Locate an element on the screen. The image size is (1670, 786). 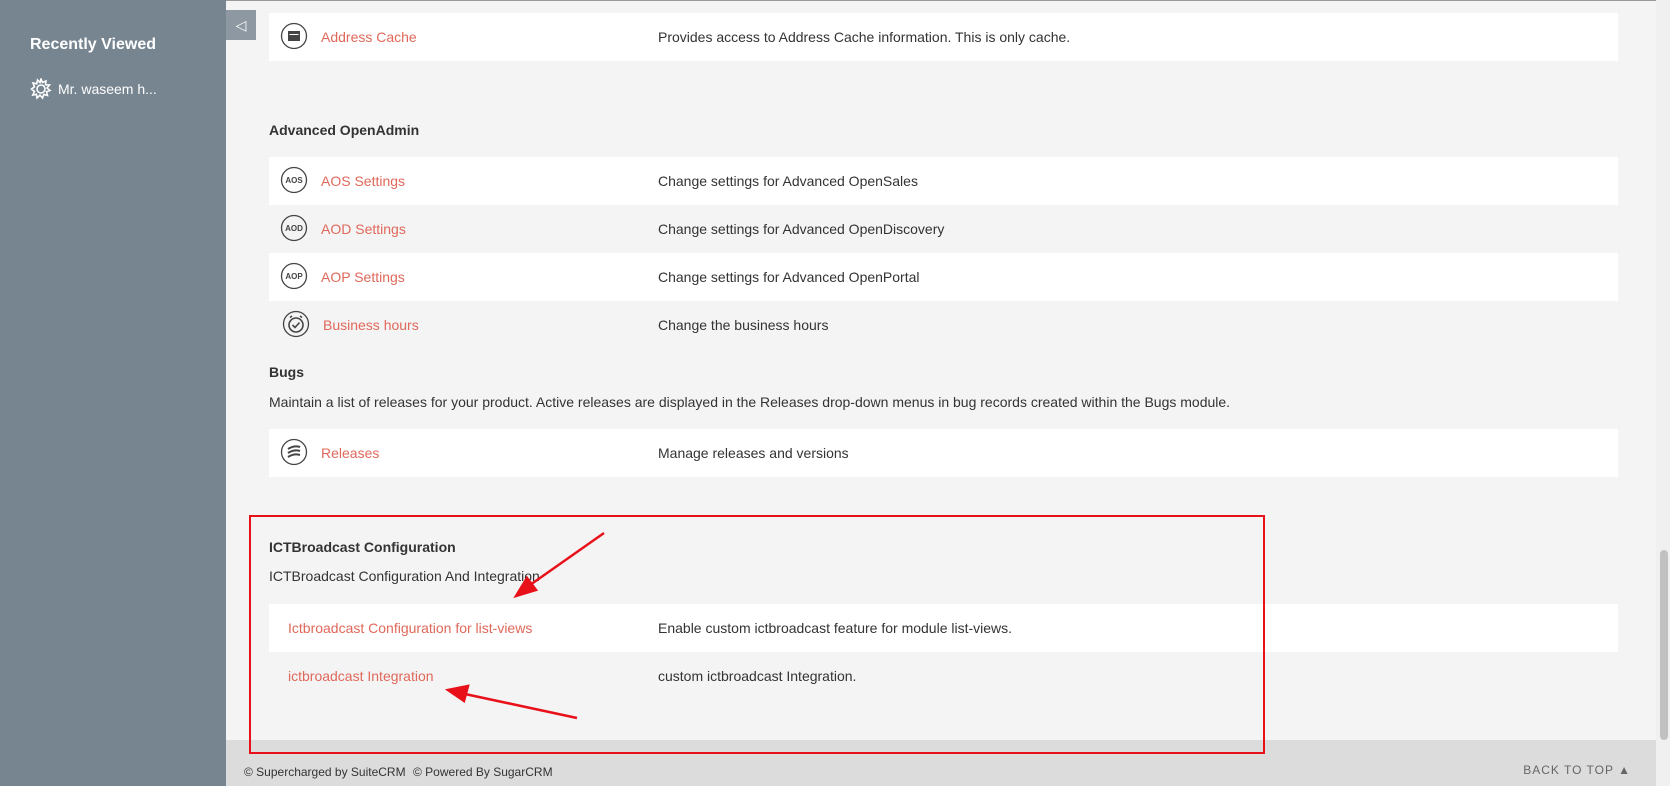
collapse-left-icon: ◁ is located at coordinates (241, 24).